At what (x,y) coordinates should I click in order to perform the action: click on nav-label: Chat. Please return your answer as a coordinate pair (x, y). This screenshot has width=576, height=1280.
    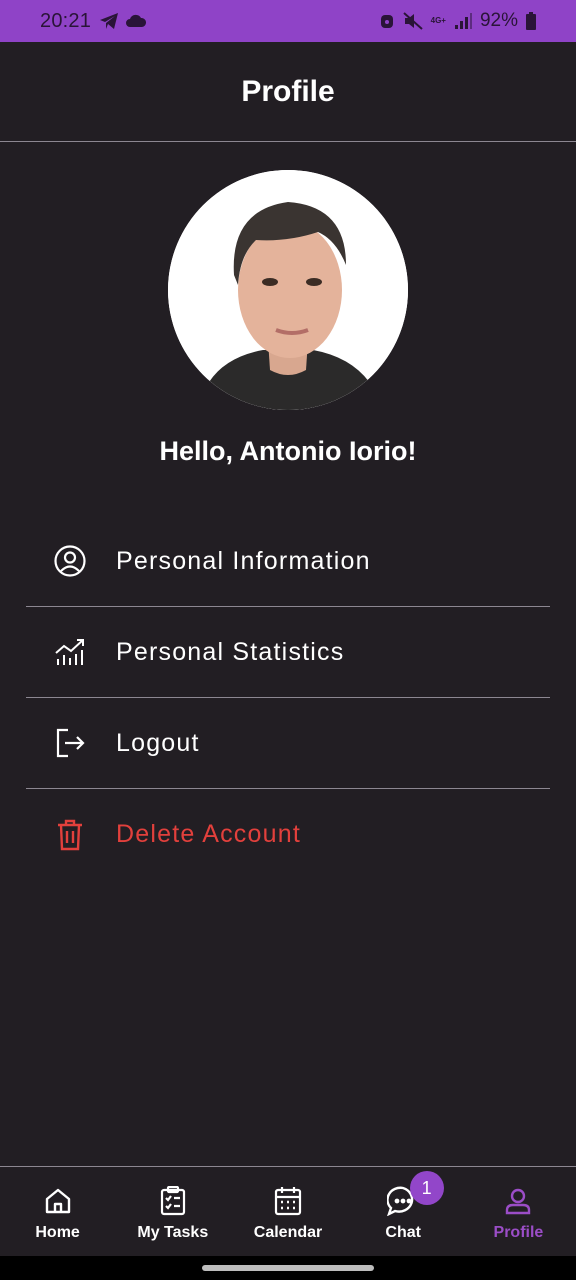
    Looking at the image, I should click on (403, 1232).